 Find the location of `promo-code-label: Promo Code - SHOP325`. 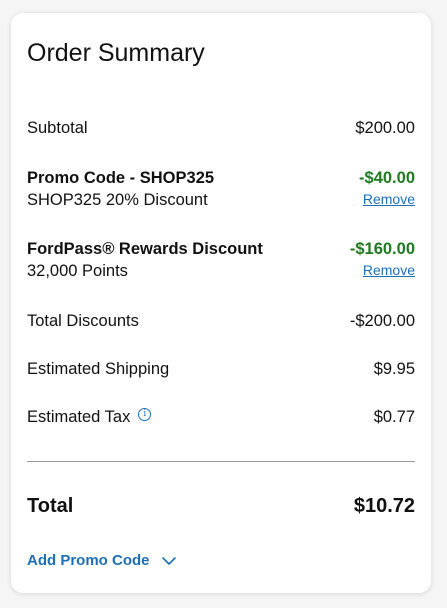

promo-code-label: Promo Code - SHOP325 is located at coordinates (121, 178).